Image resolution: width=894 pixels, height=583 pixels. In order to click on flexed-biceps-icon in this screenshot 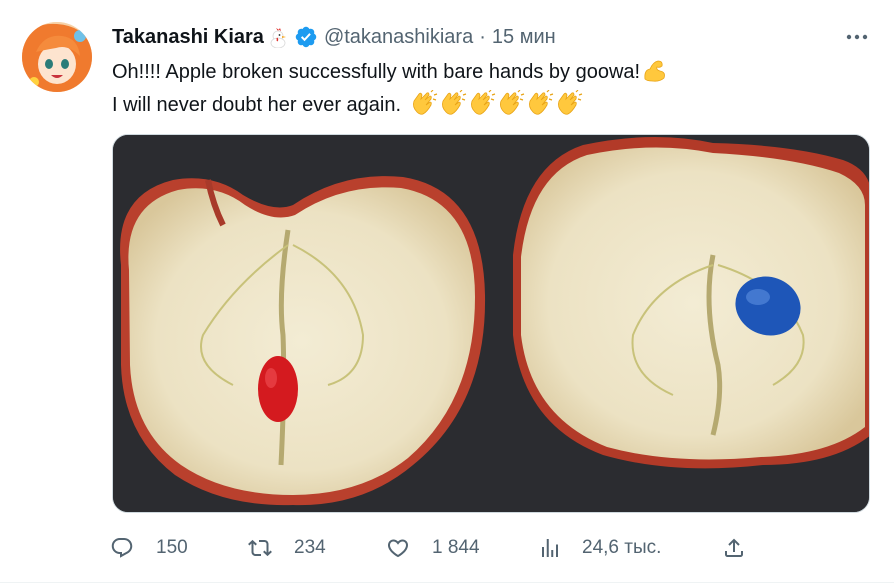, I will do `click(655, 74)`.